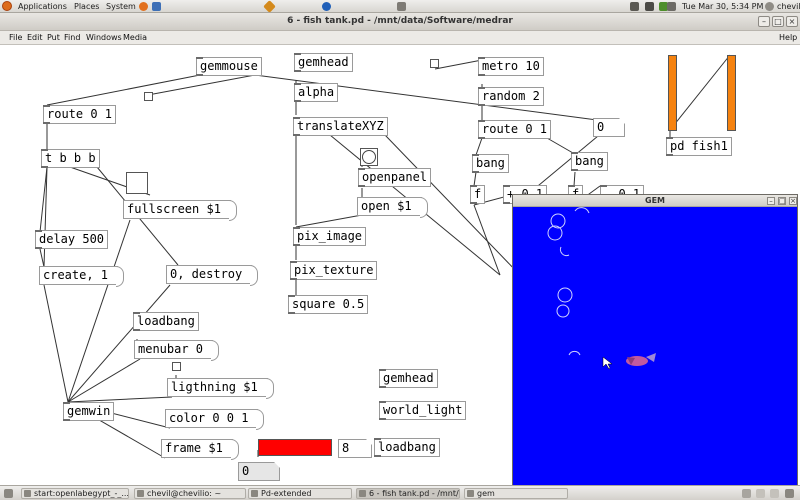  I want to click on trigger-object: t b b b, so click(70, 158).